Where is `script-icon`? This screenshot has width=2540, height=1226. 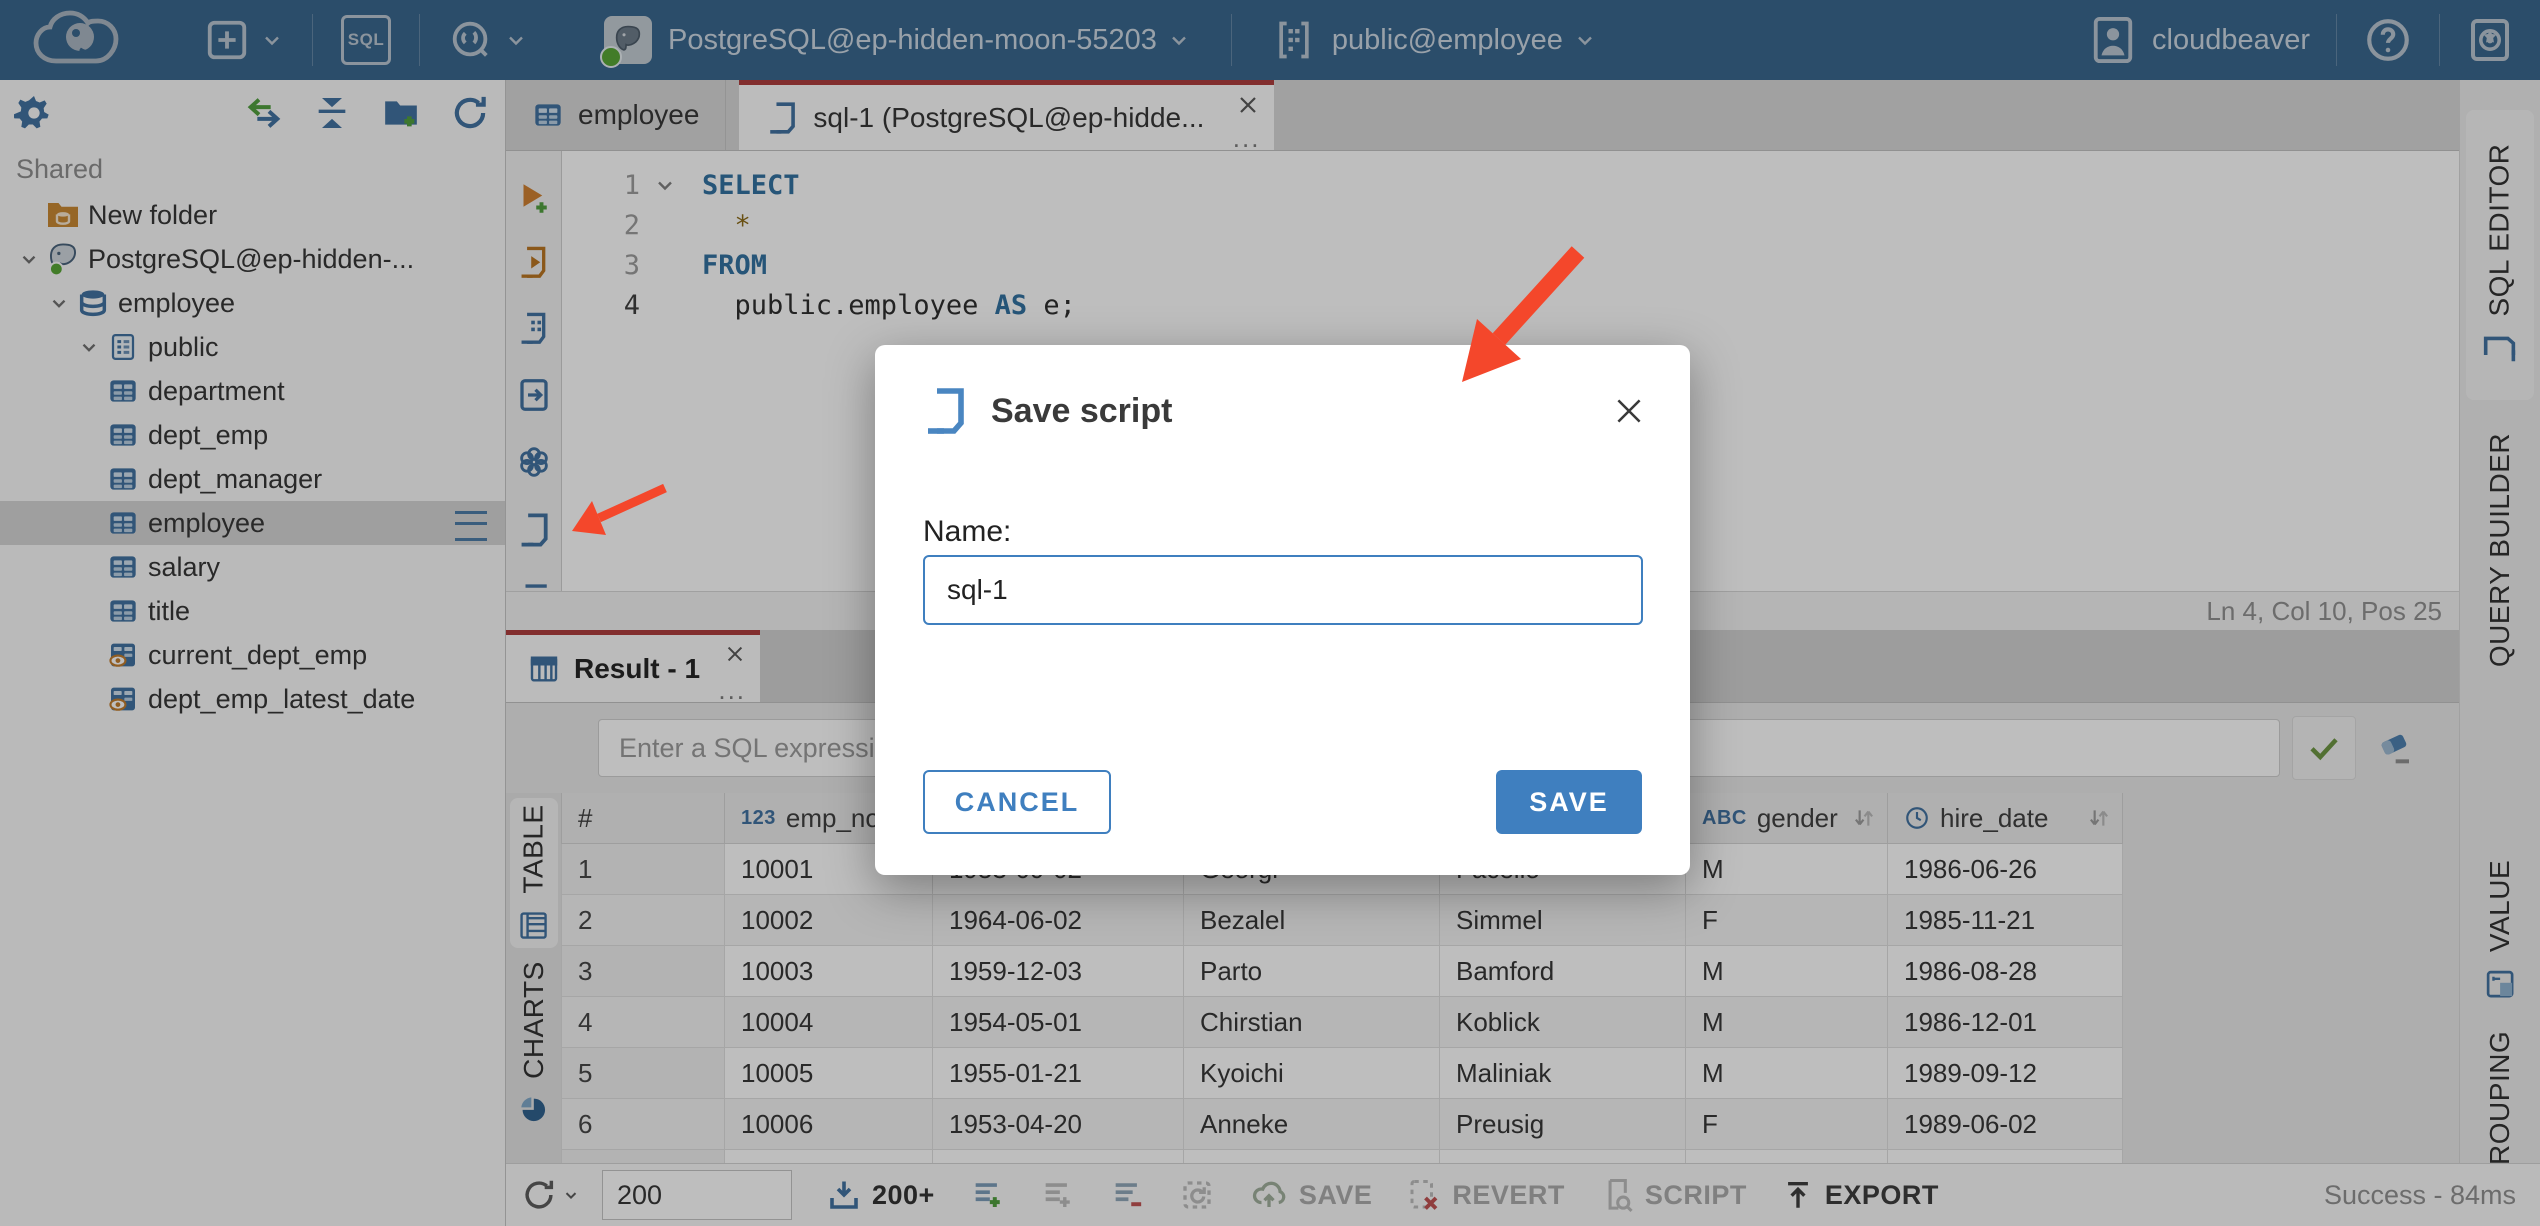
script-icon is located at coordinates (945, 411).